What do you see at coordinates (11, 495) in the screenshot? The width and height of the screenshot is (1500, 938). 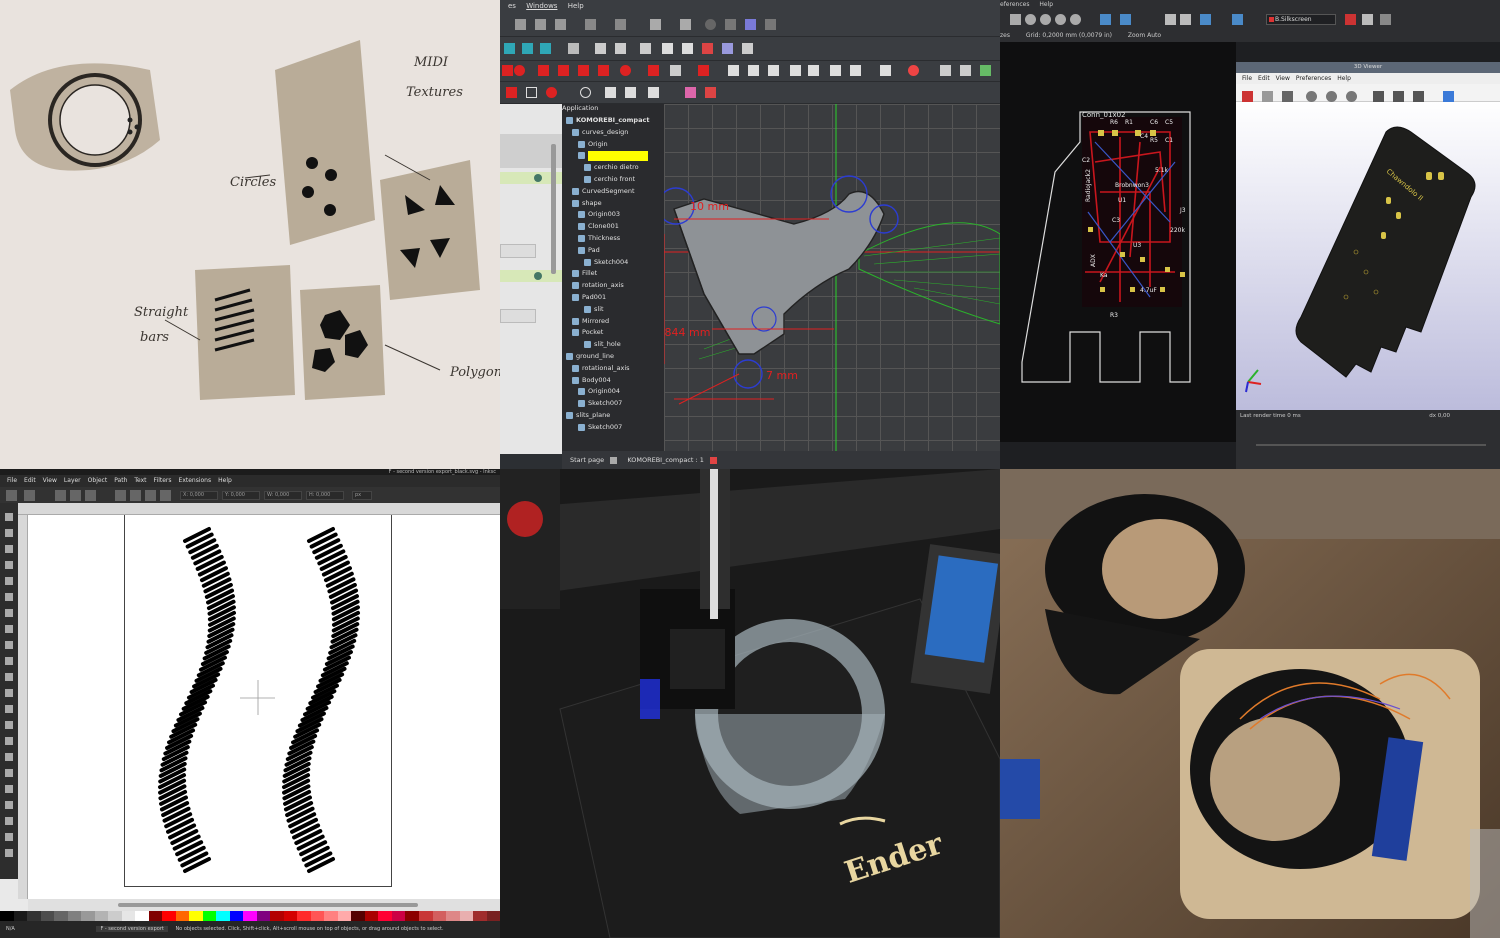 I see `select-all-icon` at bounding box center [11, 495].